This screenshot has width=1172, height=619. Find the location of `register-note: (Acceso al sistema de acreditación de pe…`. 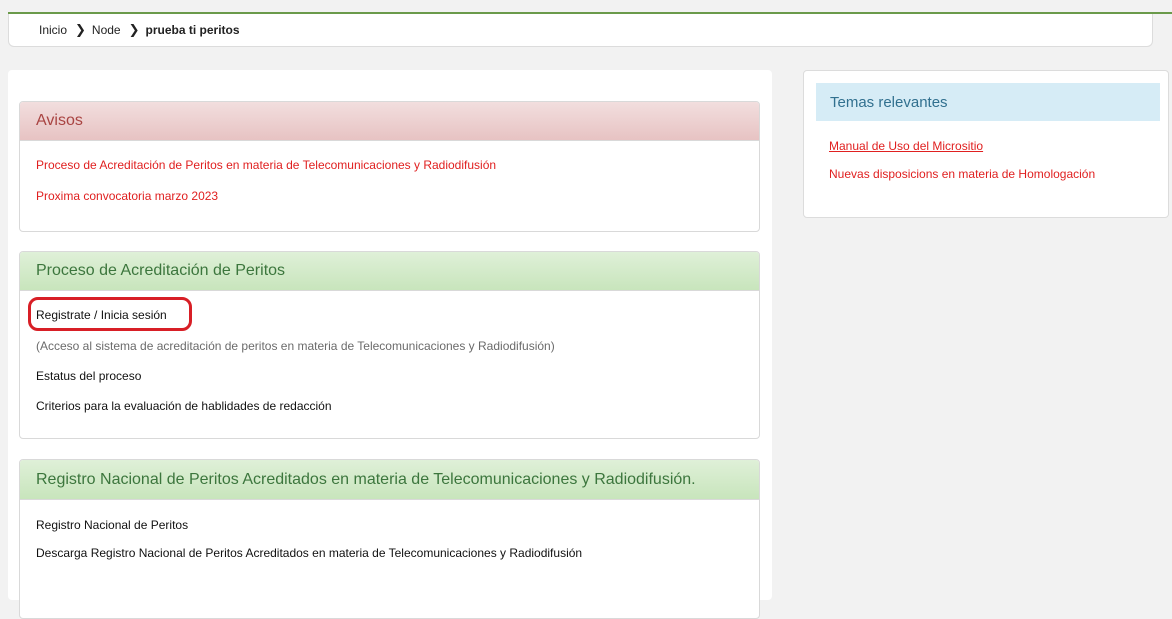

register-note: (Acceso al sistema de acreditación de pe… is located at coordinates (295, 346).